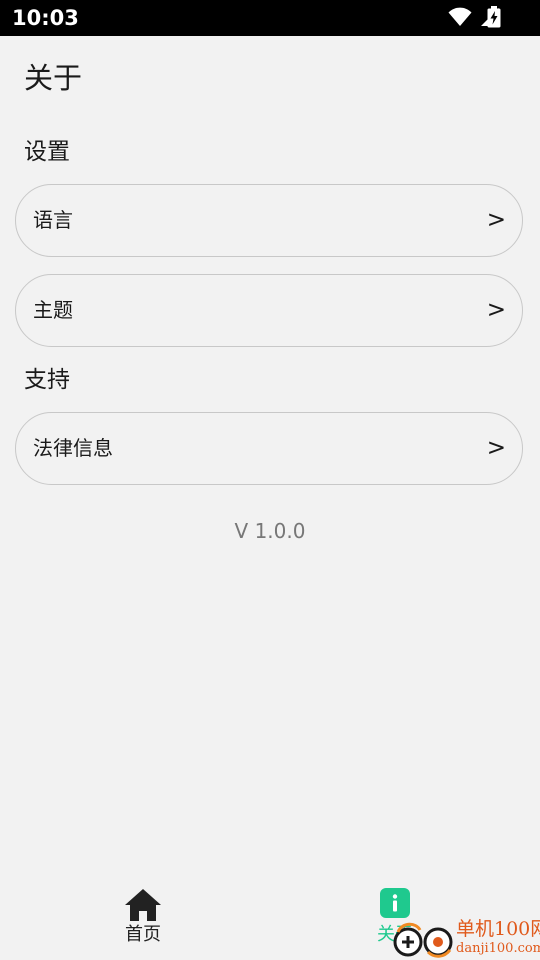 Image resolution: width=540 pixels, height=960 pixels. I want to click on legal-info-label: 法律信息, so click(73, 448).